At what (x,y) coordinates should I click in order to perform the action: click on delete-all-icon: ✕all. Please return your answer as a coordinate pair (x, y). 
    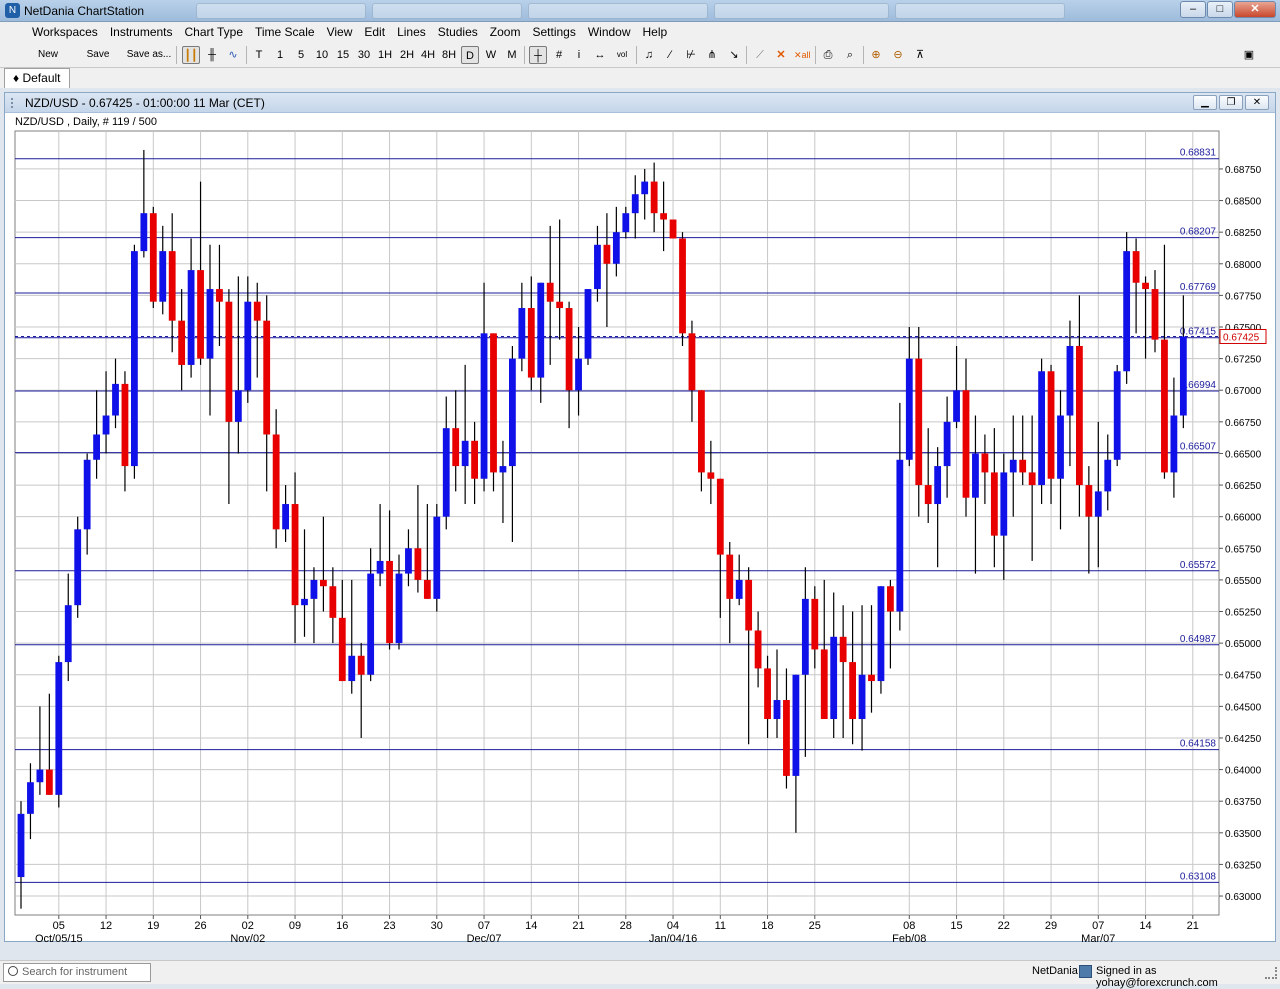
    Looking at the image, I should click on (802, 55).